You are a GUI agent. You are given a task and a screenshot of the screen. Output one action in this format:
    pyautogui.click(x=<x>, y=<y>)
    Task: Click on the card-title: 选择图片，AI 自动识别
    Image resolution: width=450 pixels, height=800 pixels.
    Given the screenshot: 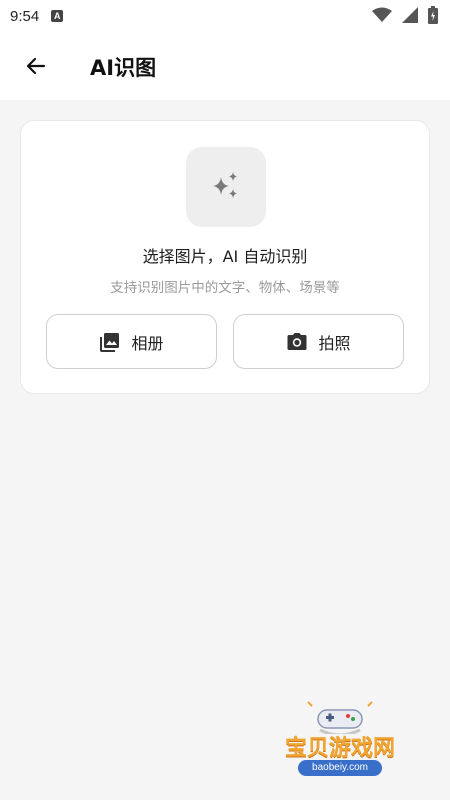 What is the action you would take?
    pyautogui.click(x=225, y=256)
    